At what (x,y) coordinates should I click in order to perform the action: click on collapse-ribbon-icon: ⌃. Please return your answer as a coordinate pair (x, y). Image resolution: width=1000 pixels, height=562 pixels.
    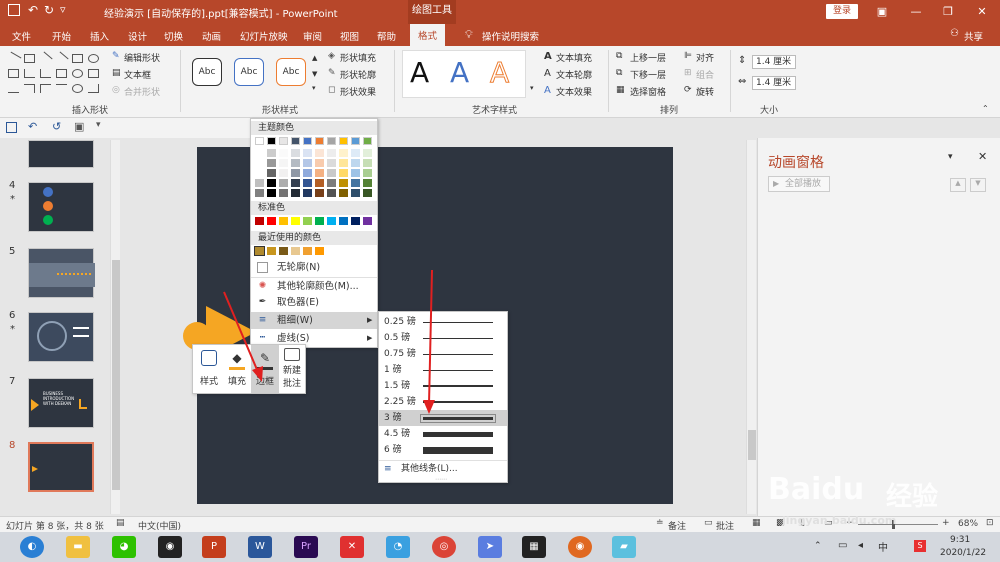
    Looking at the image, I should click on (985, 108).